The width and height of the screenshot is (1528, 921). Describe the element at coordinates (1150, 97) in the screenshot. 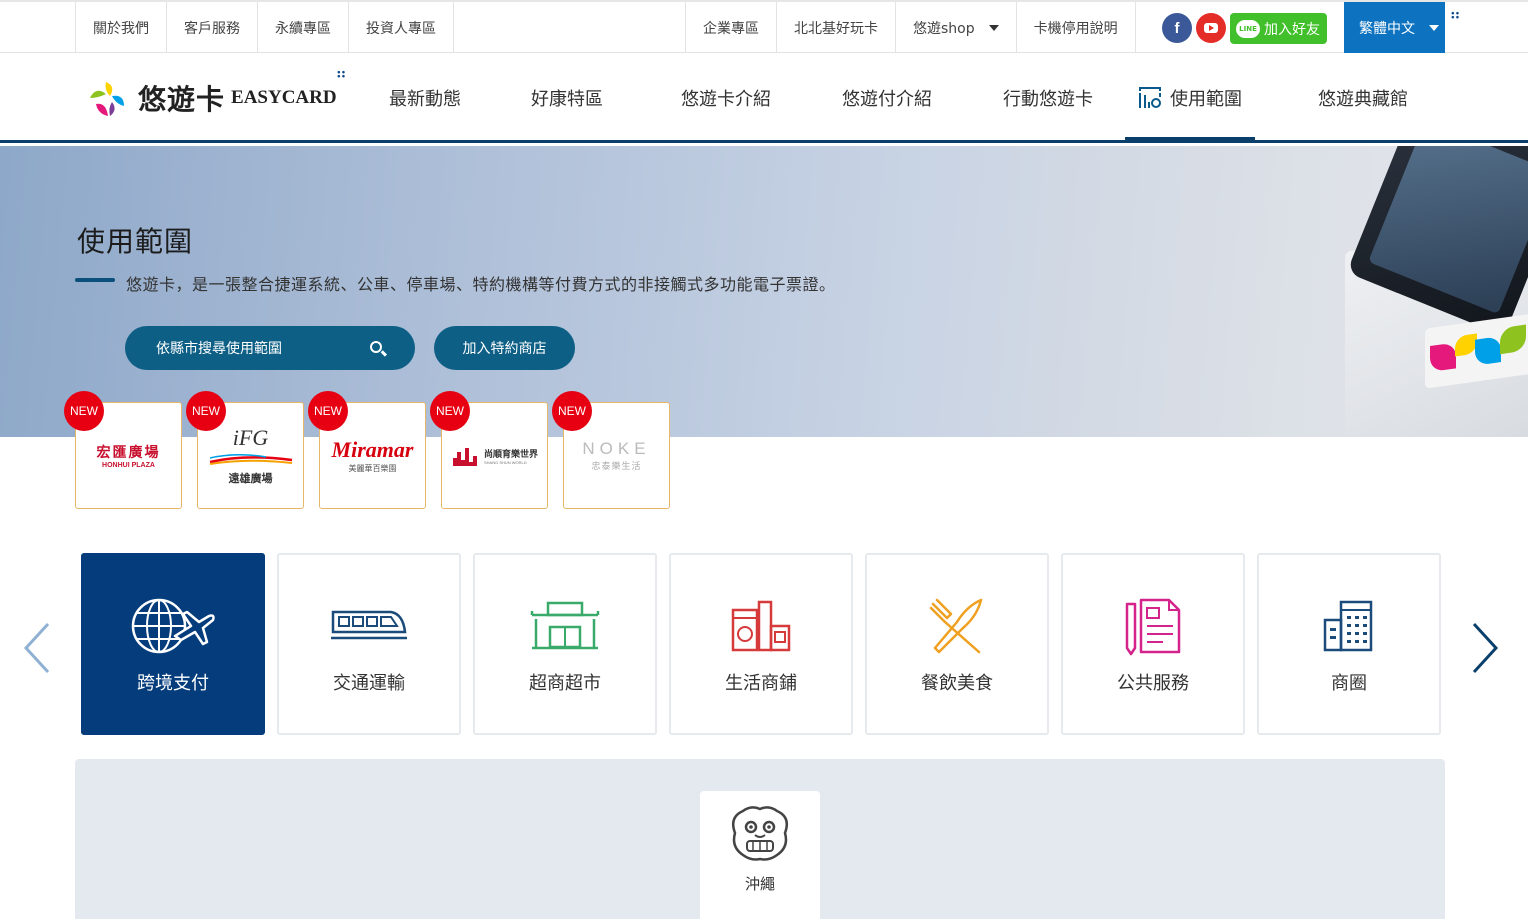

I see `store-location-icon` at that location.